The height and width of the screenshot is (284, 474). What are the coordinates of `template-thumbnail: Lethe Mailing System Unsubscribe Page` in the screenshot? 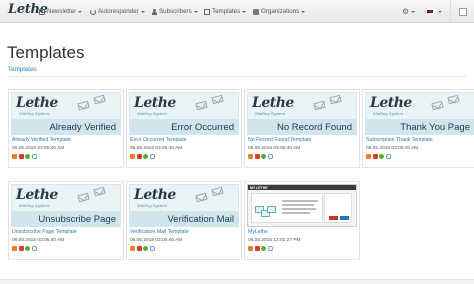 It's located at (66, 205).